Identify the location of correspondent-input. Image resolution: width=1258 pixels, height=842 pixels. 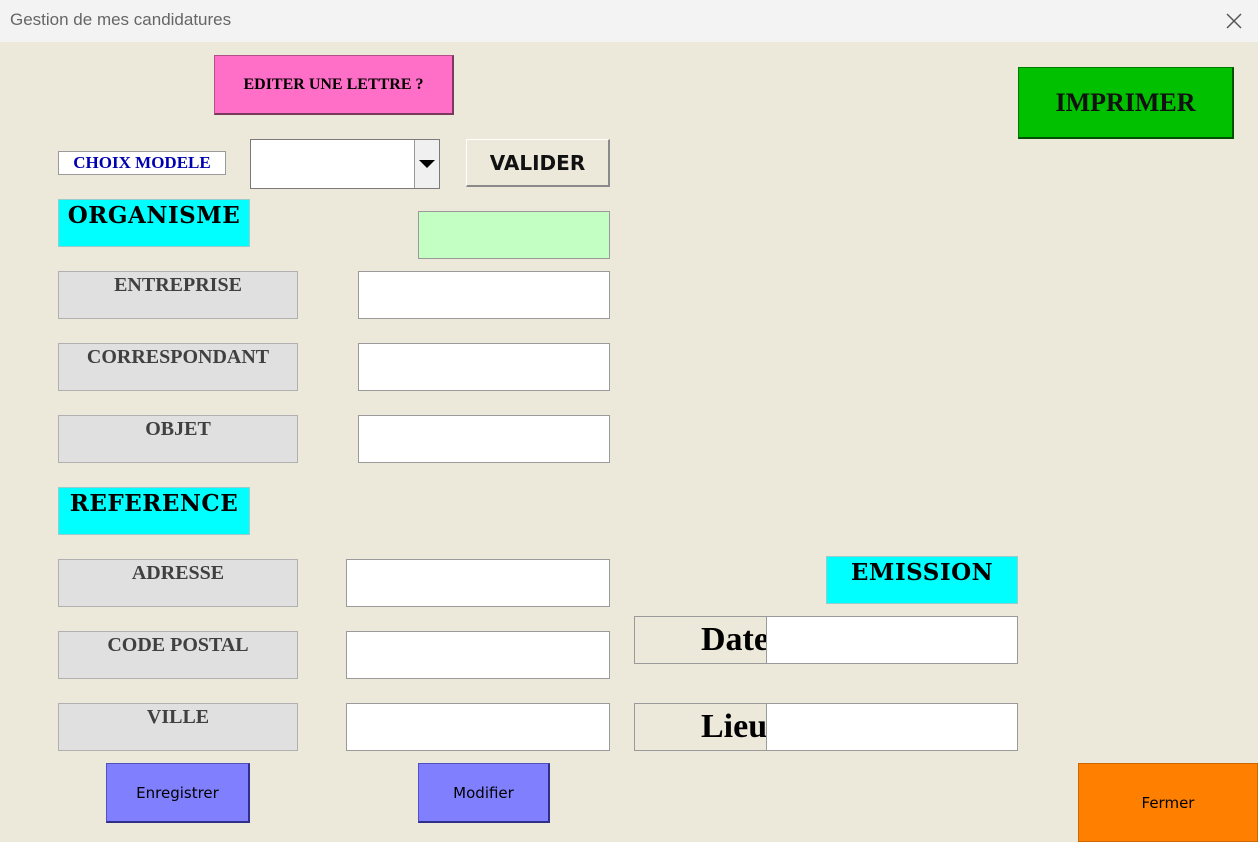
(484, 367).